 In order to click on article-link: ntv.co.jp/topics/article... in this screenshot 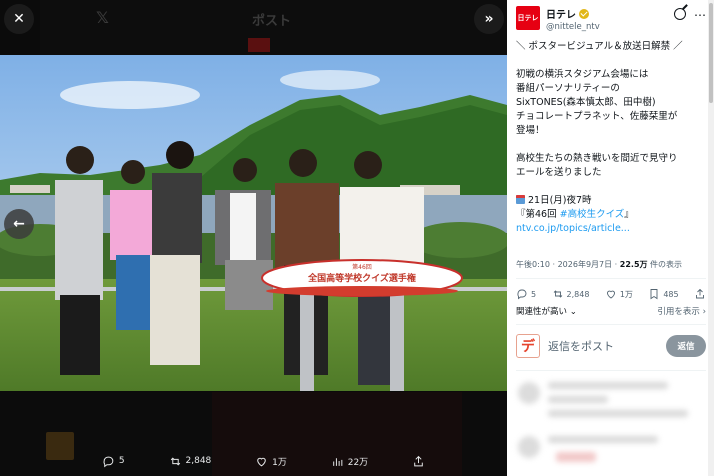, I will do `click(611, 229)`.